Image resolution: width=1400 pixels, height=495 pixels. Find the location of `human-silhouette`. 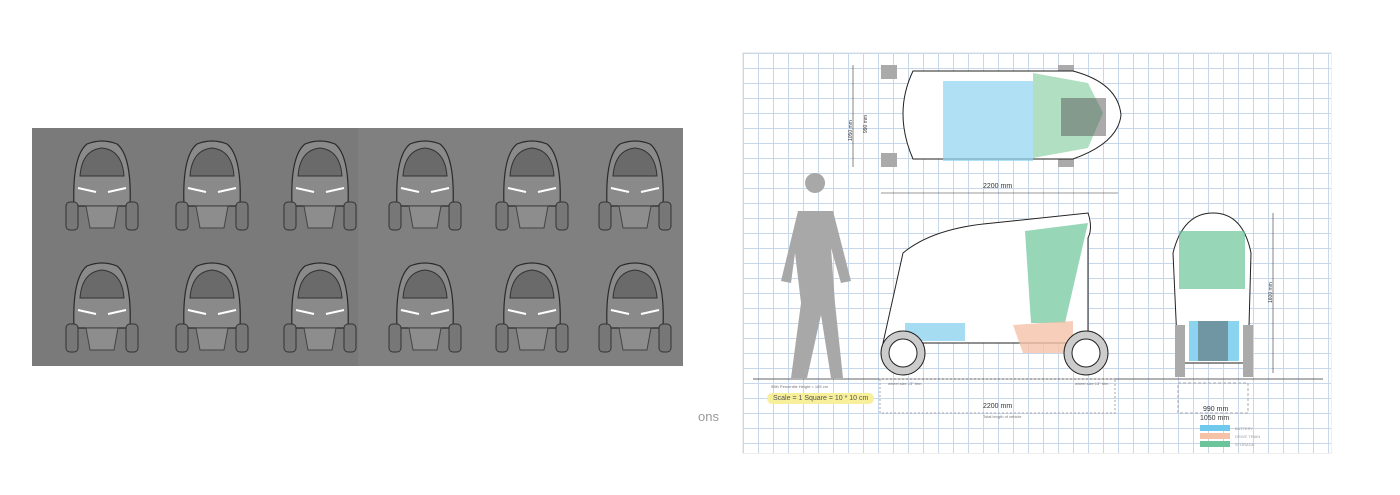

human-silhouette is located at coordinates (816, 275).